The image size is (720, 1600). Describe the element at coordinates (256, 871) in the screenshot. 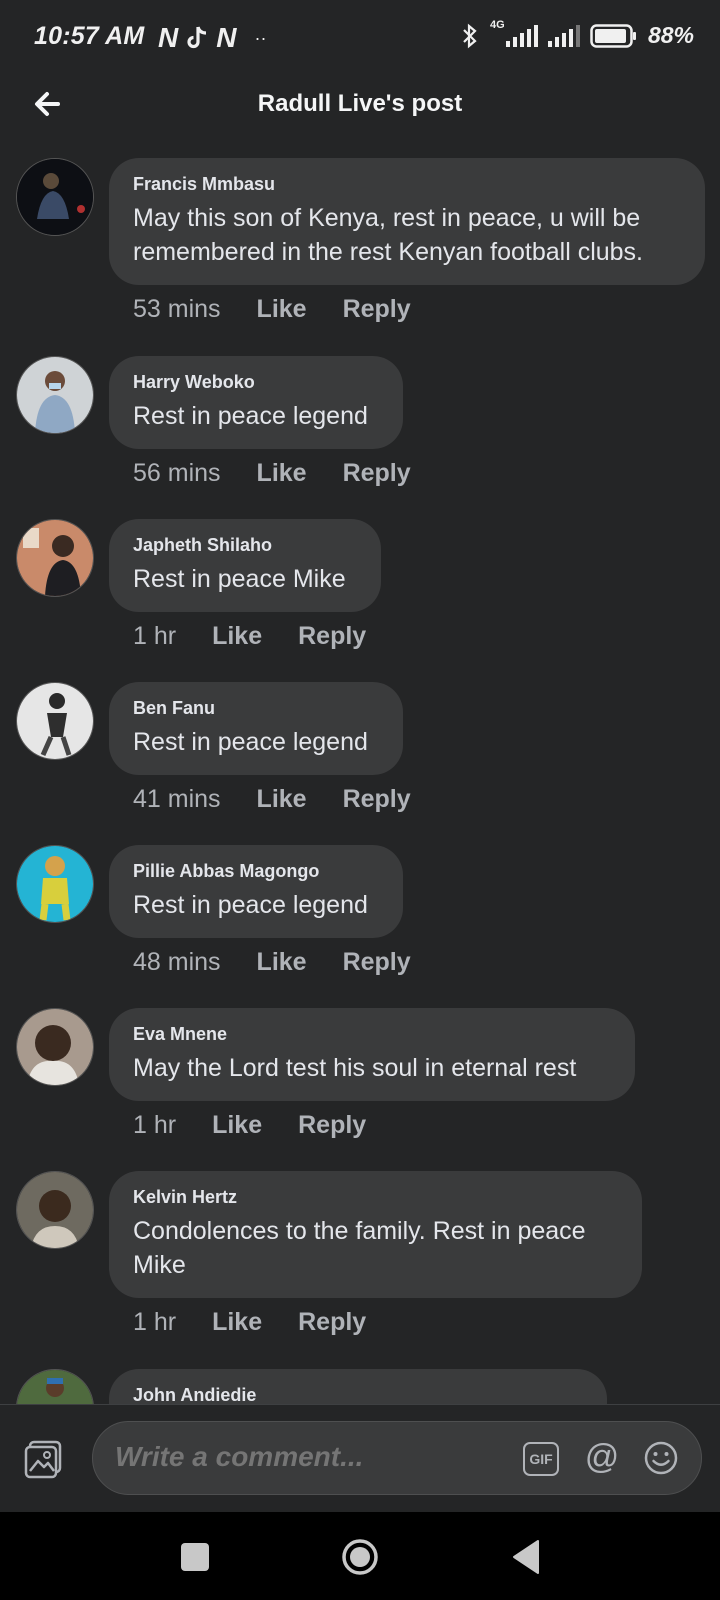

I see `comment-author: Pillie Abbas Magongo` at that location.